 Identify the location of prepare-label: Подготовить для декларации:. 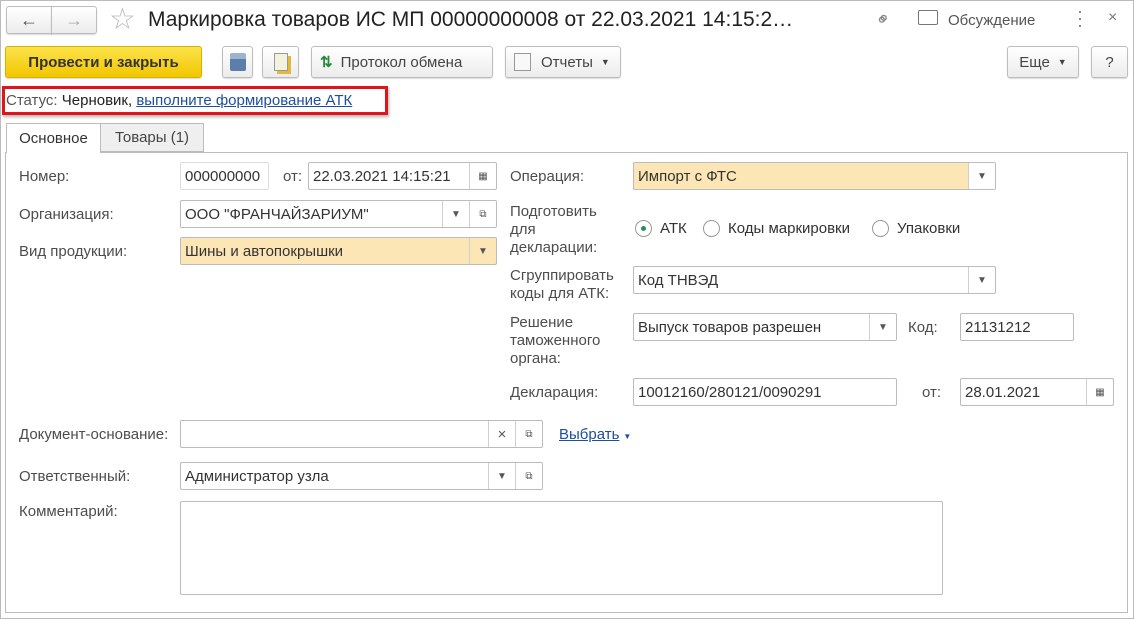
(554, 229).